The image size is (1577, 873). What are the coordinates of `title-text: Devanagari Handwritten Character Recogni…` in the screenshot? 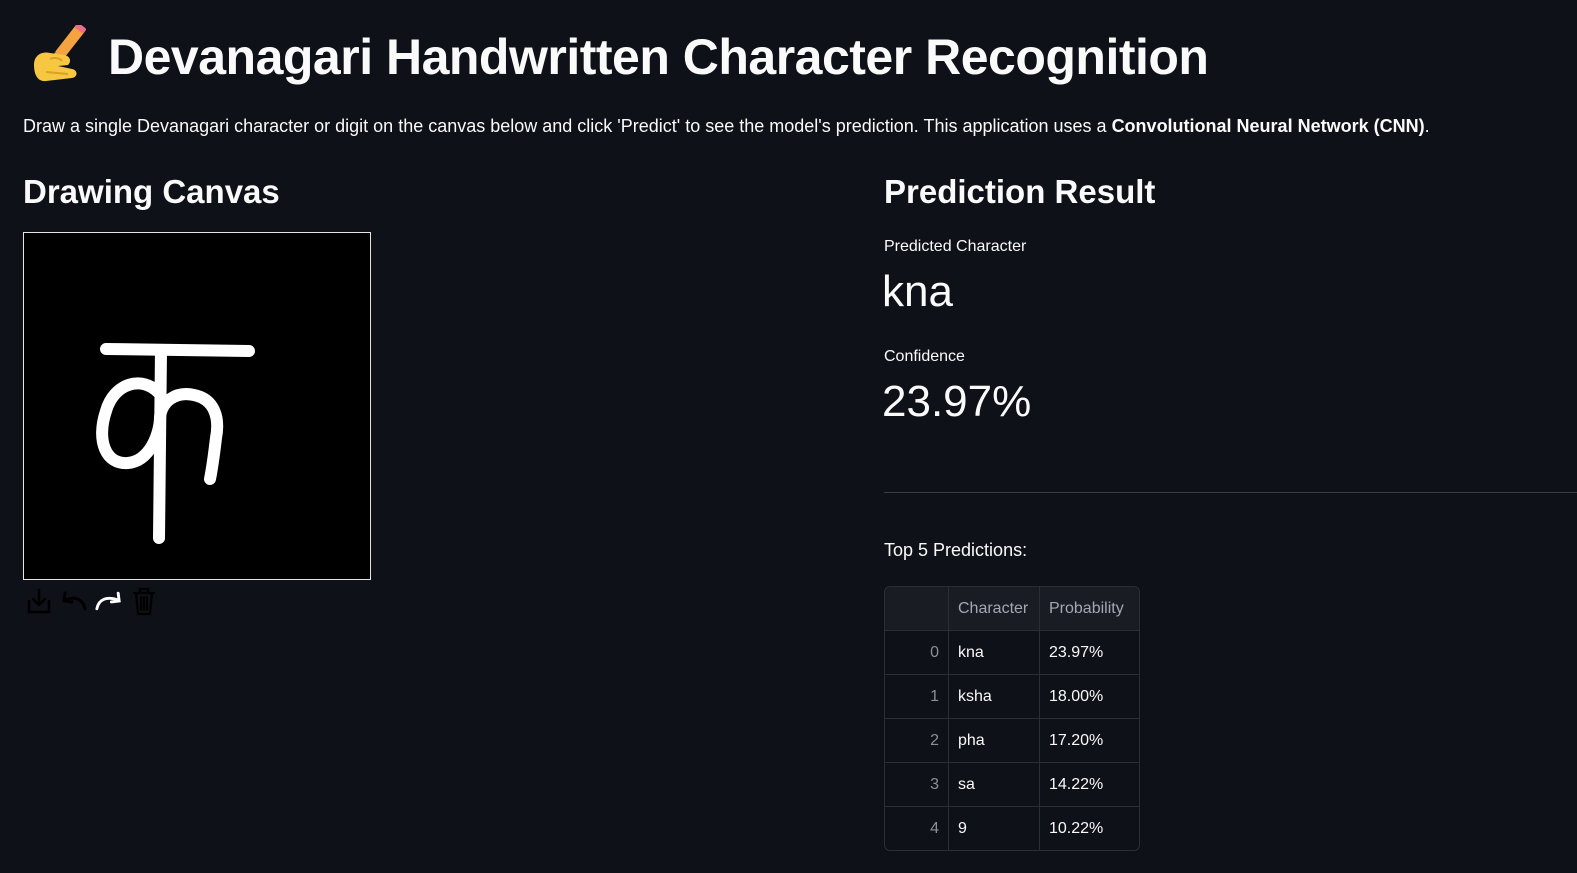 It's located at (658, 57).